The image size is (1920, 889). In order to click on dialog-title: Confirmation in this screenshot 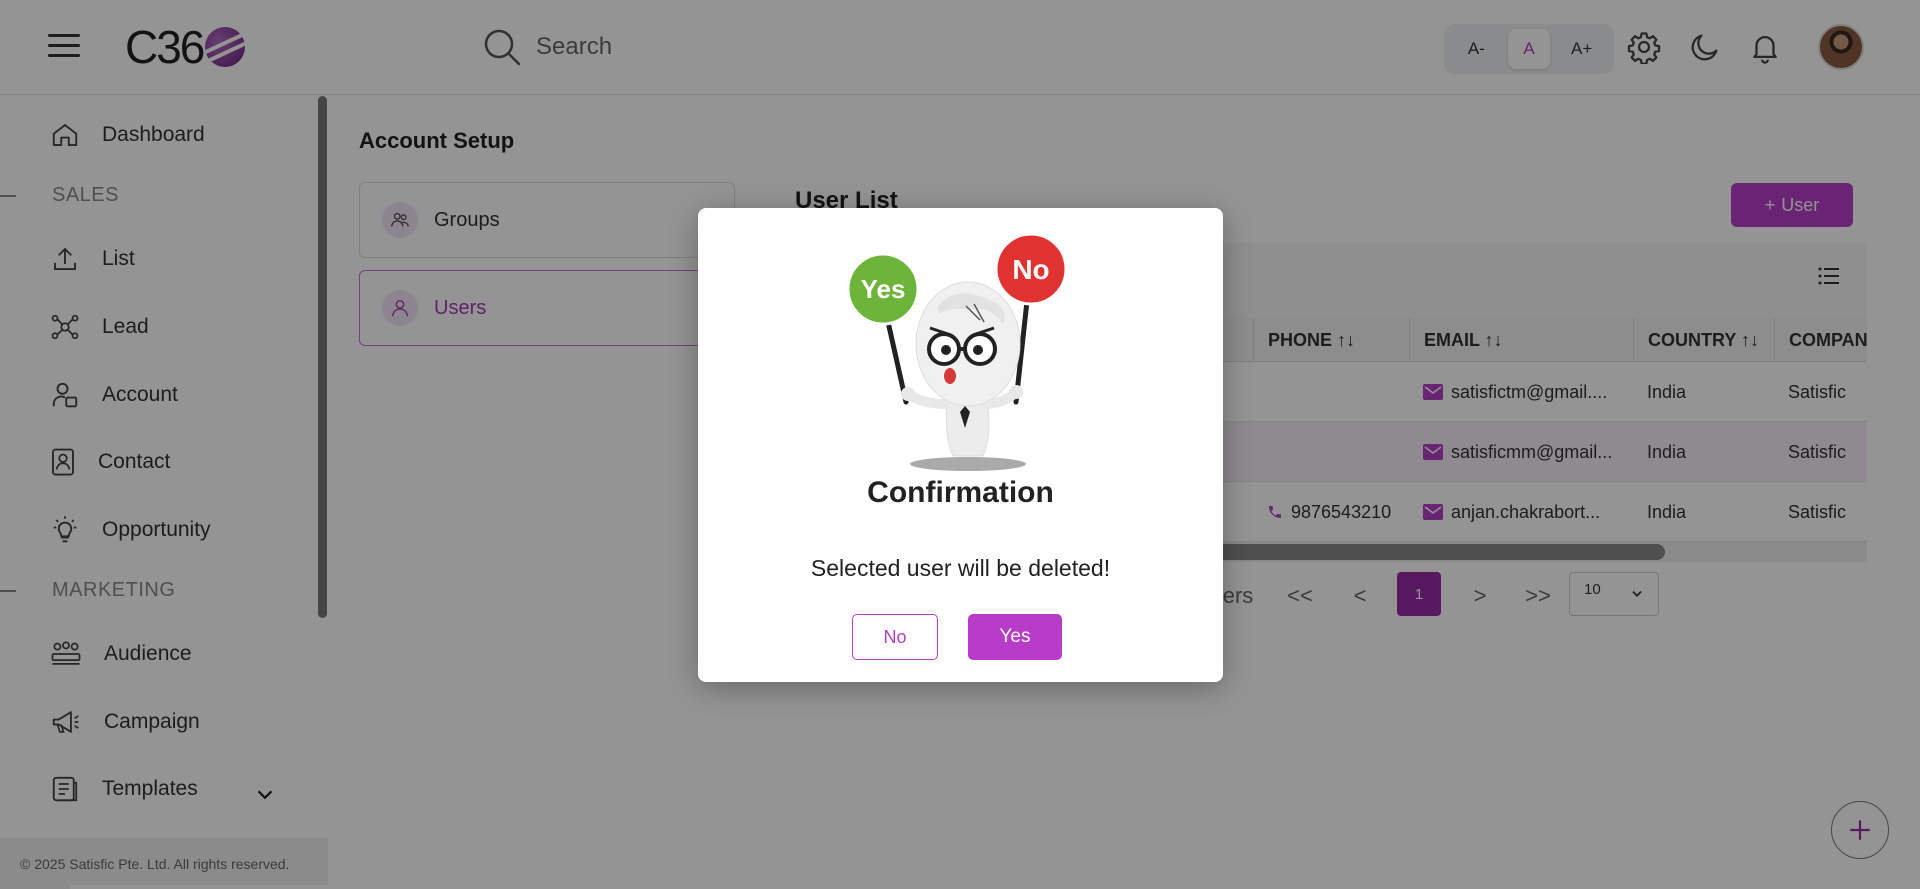, I will do `click(960, 492)`.